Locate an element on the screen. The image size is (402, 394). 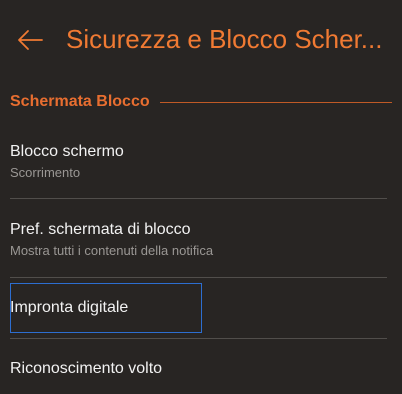
list-item-blocco-schermo: Blocco schermo Scorrimento is located at coordinates (198, 162).